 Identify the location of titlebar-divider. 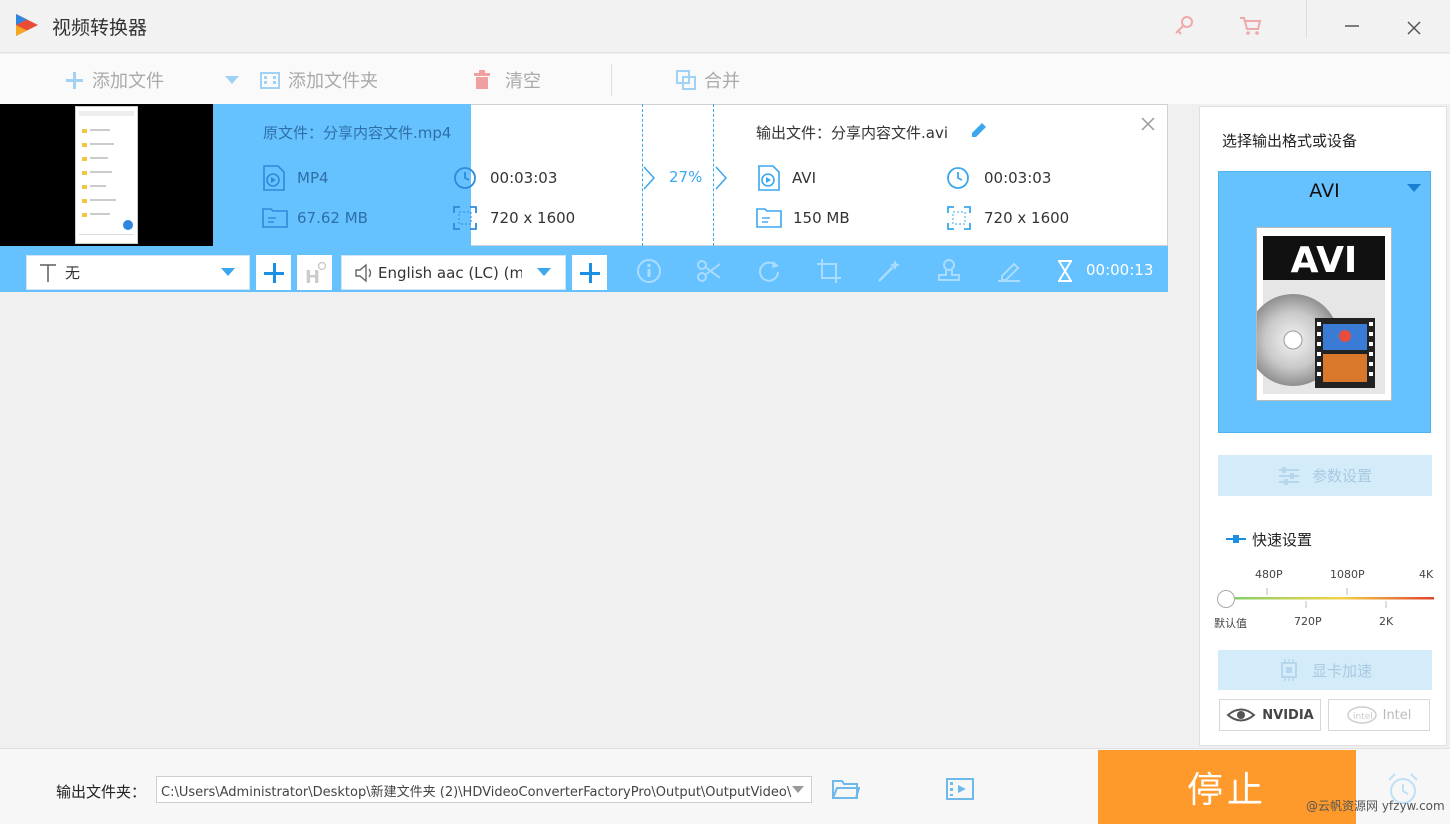
(1306, 19).